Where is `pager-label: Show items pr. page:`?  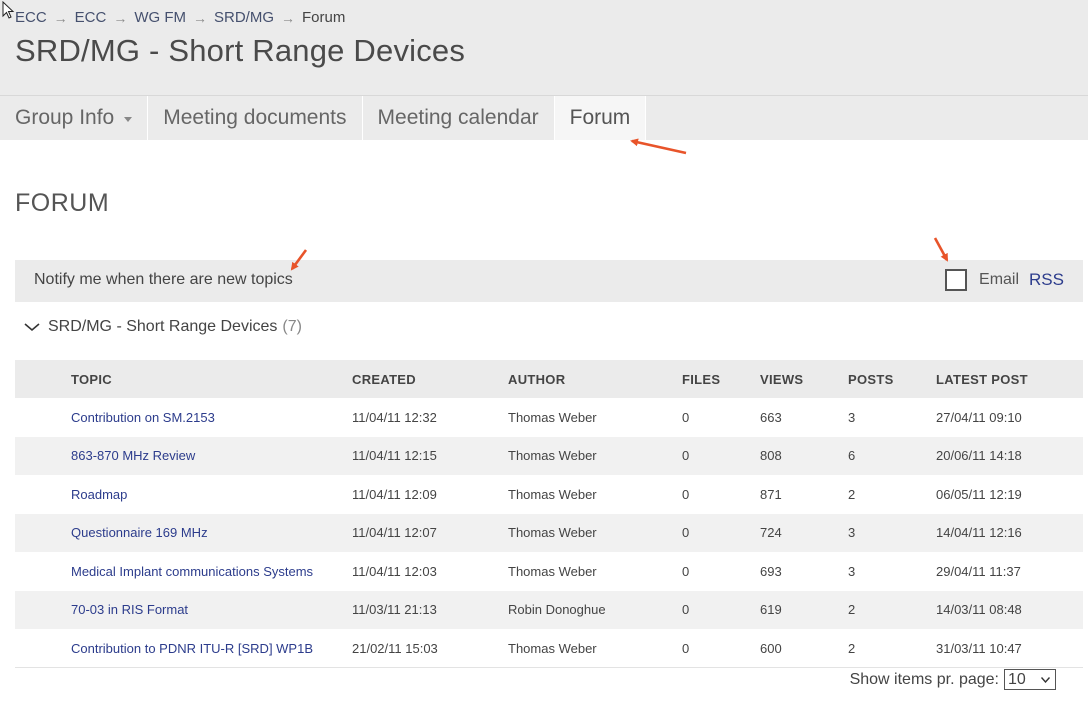
pager-label: Show items pr. page: is located at coordinates (924, 679).